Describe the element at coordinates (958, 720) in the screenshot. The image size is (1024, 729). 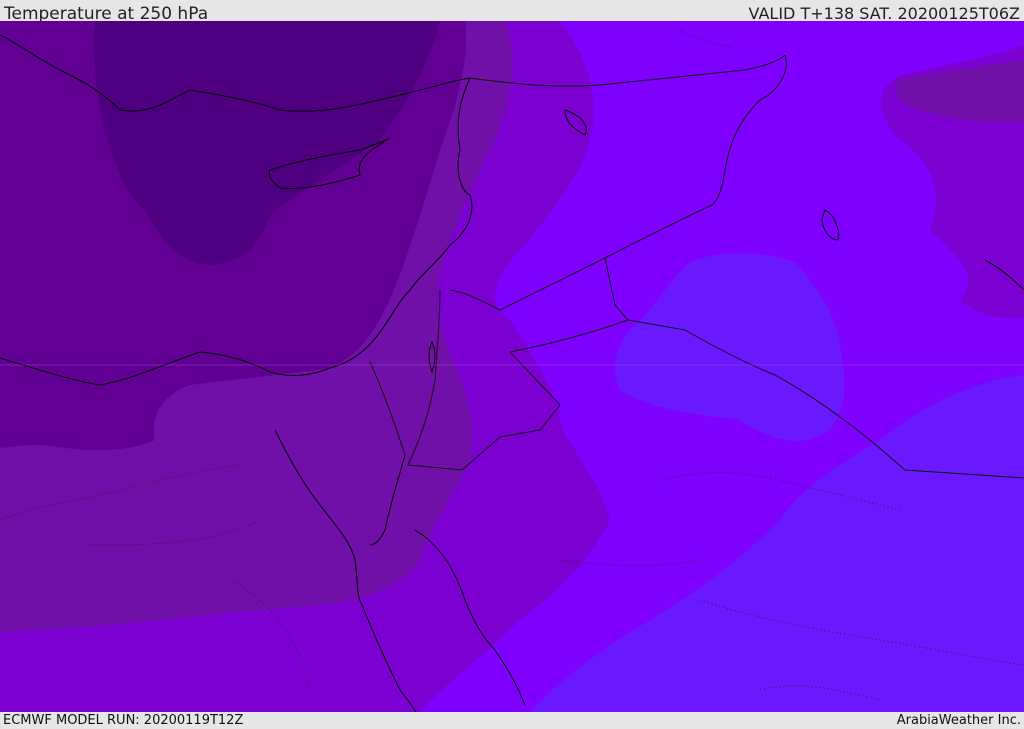
I see `brand-credit: ArabiaWeather Inc.` at that location.